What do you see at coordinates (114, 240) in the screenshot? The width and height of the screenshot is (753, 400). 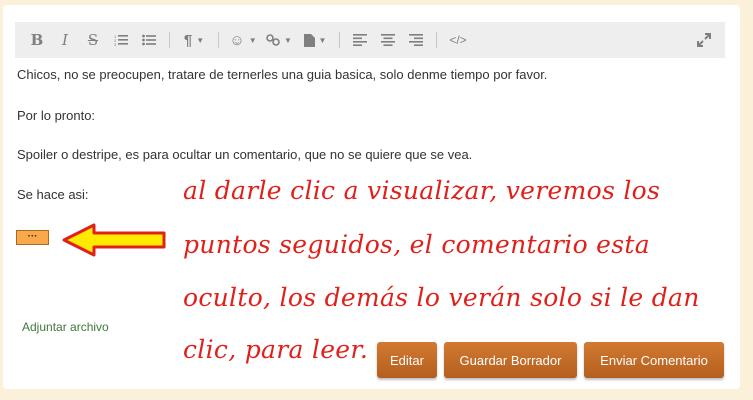 I see `arrow-left-icon` at bounding box center [114, 240].